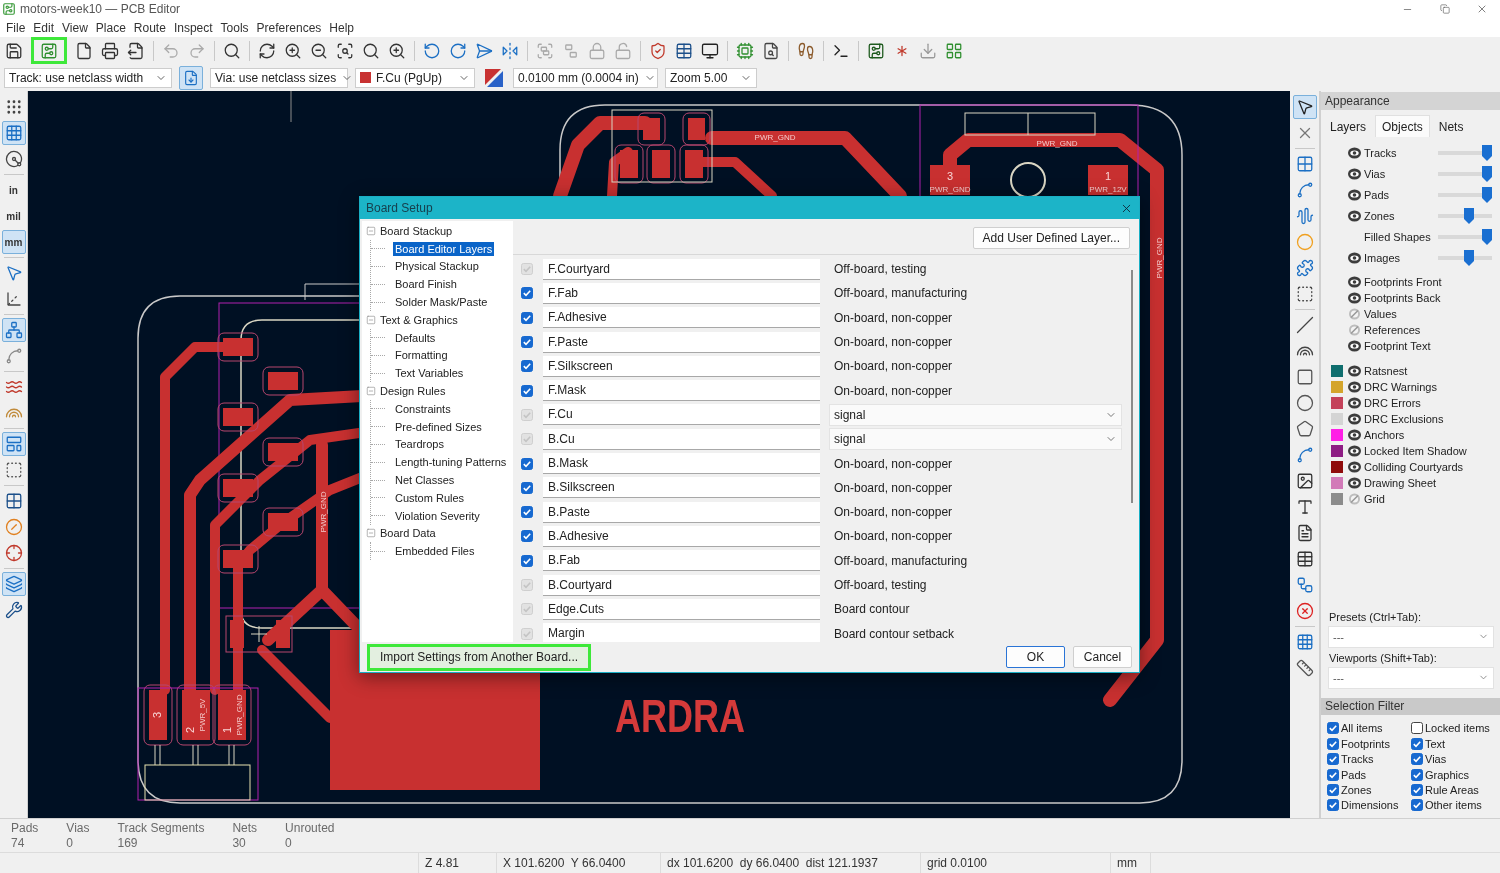  I want to click on tree-item: Text Variables, so click(429, 373).